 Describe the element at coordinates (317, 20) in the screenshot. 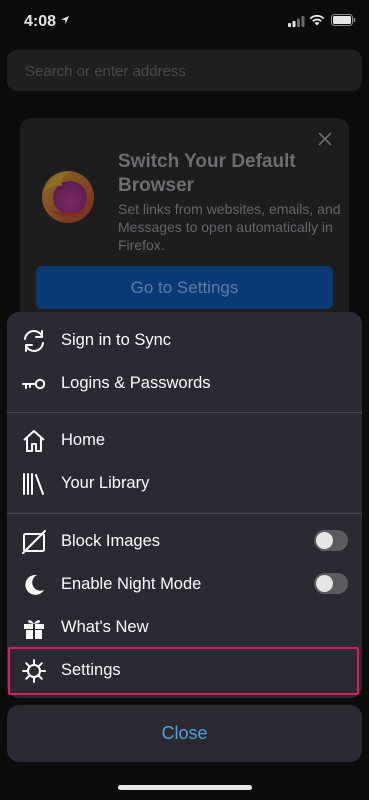

I see `wifi-icon` at that location.